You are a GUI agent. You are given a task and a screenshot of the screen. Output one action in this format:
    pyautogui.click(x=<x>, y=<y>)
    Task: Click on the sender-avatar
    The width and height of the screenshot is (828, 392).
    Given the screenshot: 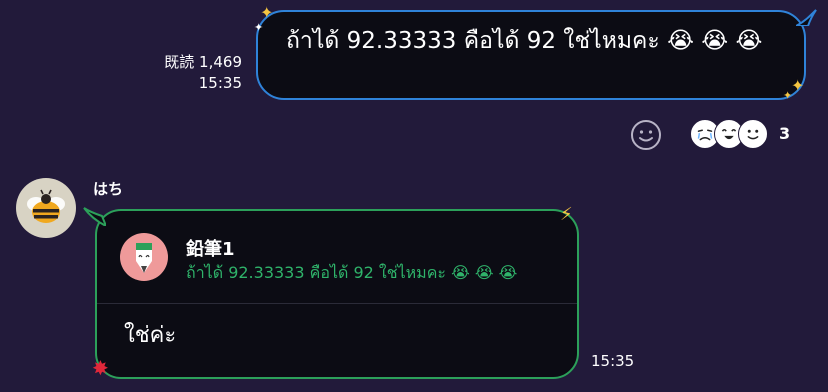 What is the action you would take?
    pyautogui.click(x=46, y=208)
    